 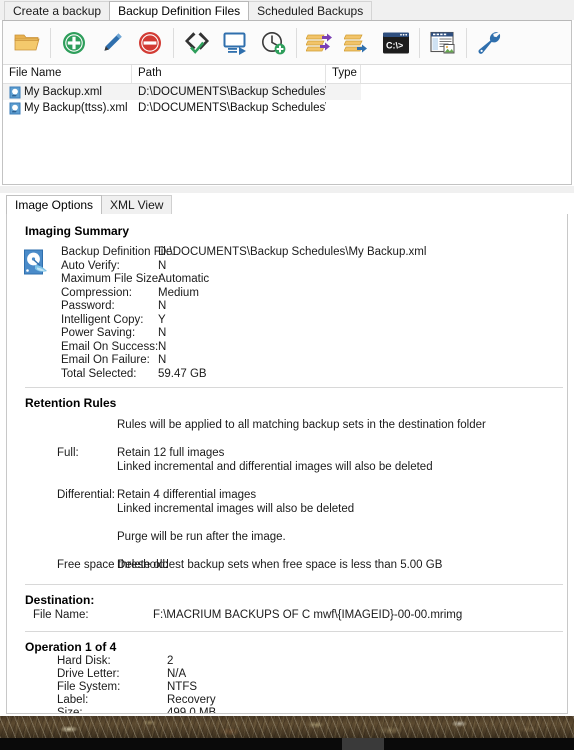 I want to click on wrench-icon, so click(x=489, y=42).